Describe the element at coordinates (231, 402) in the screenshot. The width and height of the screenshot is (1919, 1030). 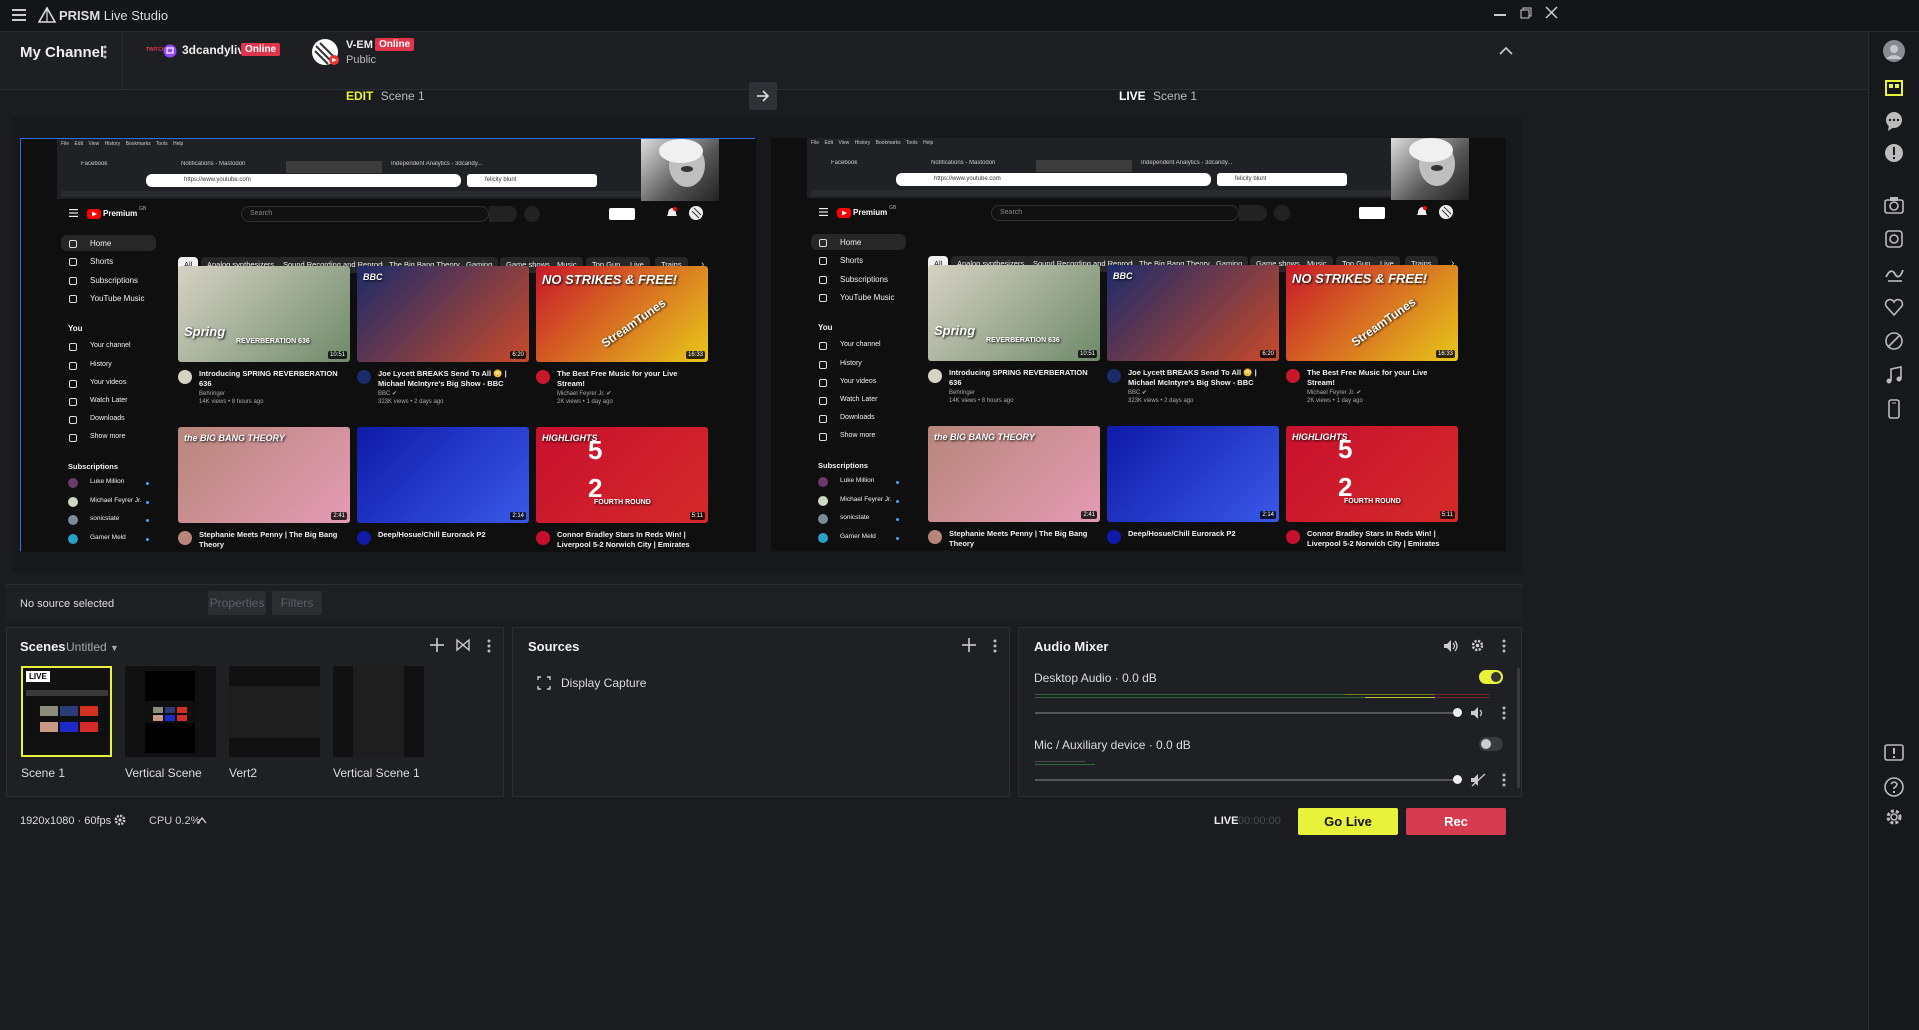
I see `yt-video-meta: 14K views • 8 hours ago` at that location.